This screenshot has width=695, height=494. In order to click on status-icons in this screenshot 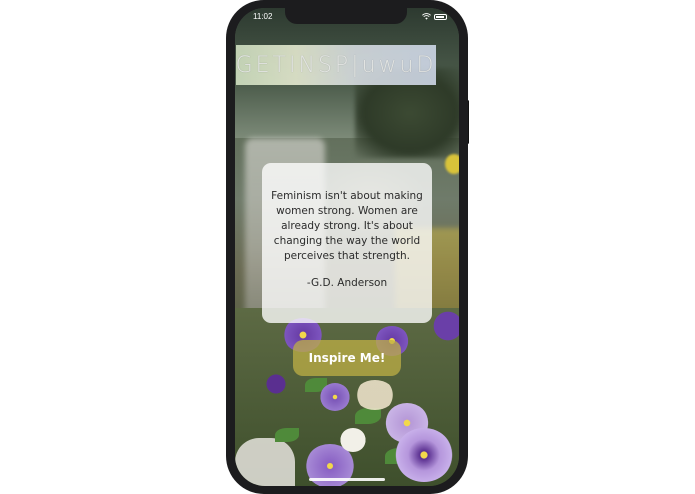, I will do `click(434, 16)`.